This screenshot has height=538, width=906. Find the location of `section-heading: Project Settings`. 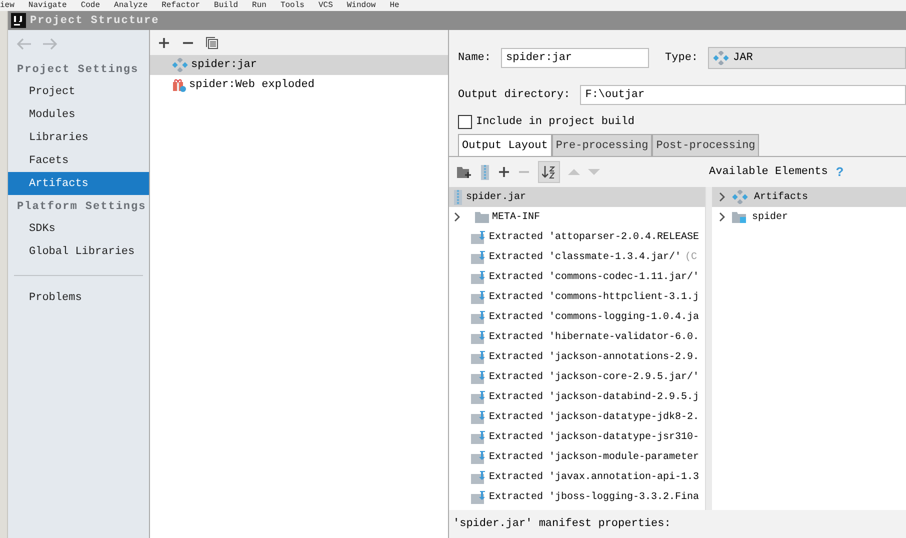

section-heading: Project Settings is located at coordinates (78, 70).